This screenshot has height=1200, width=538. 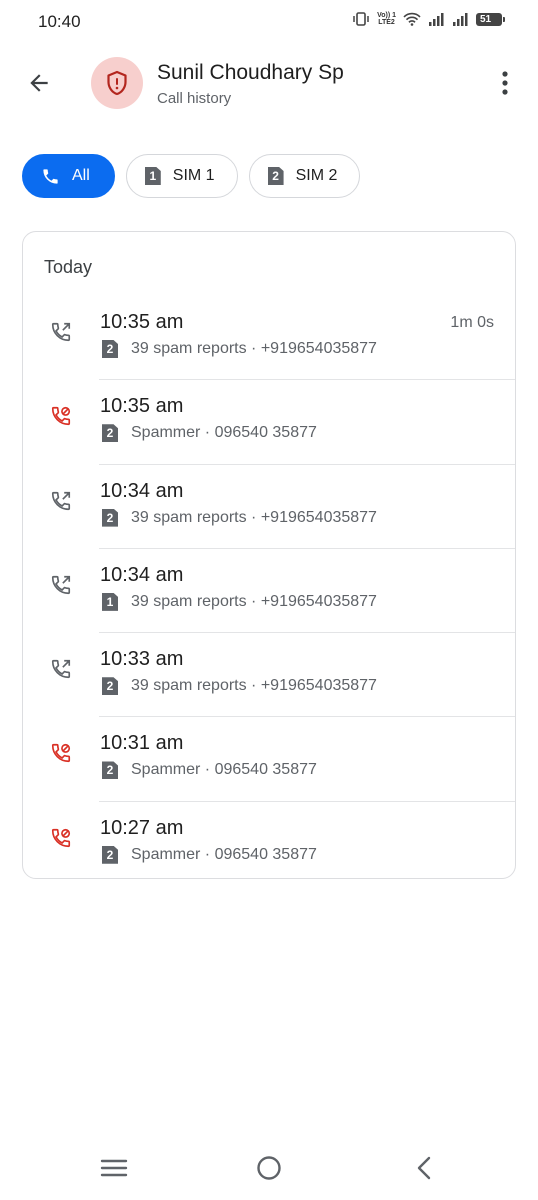 I want to click on home-circle-icon, so click(x=269, y=1168).